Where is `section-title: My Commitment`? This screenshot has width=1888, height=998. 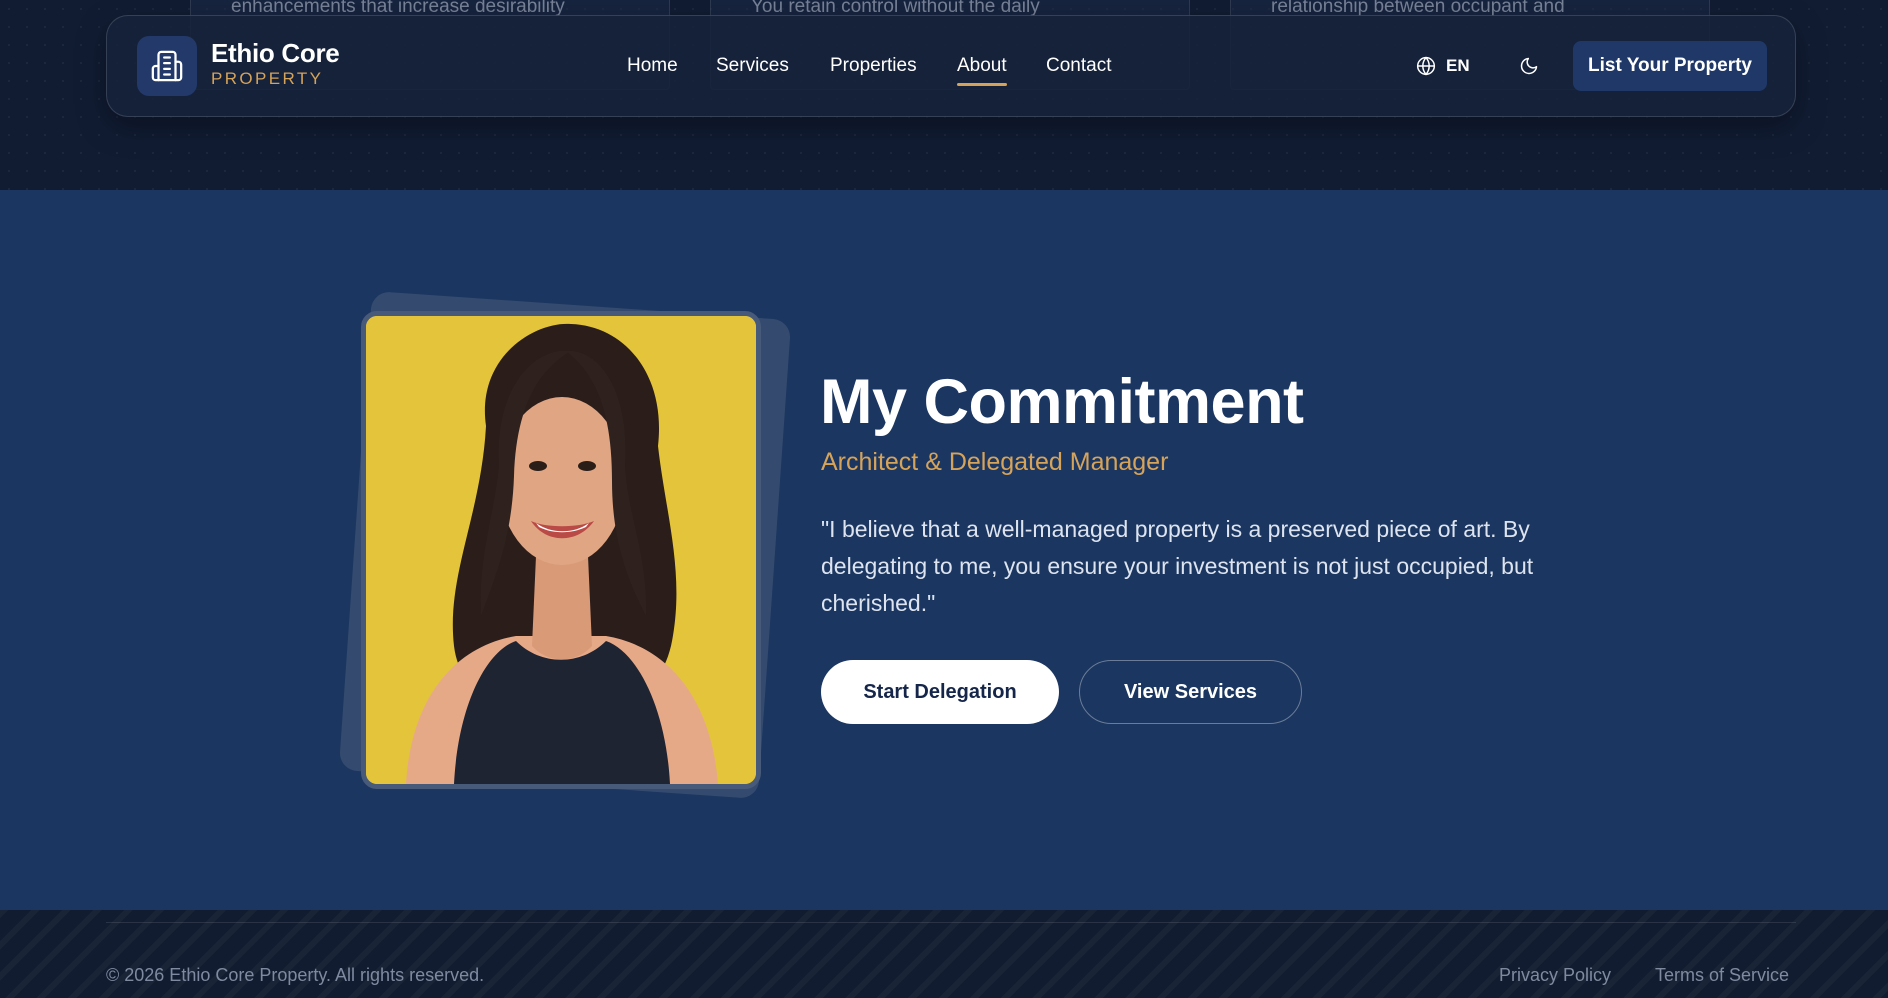 section-title: My Commitment is located at coordinates (1062, 402).